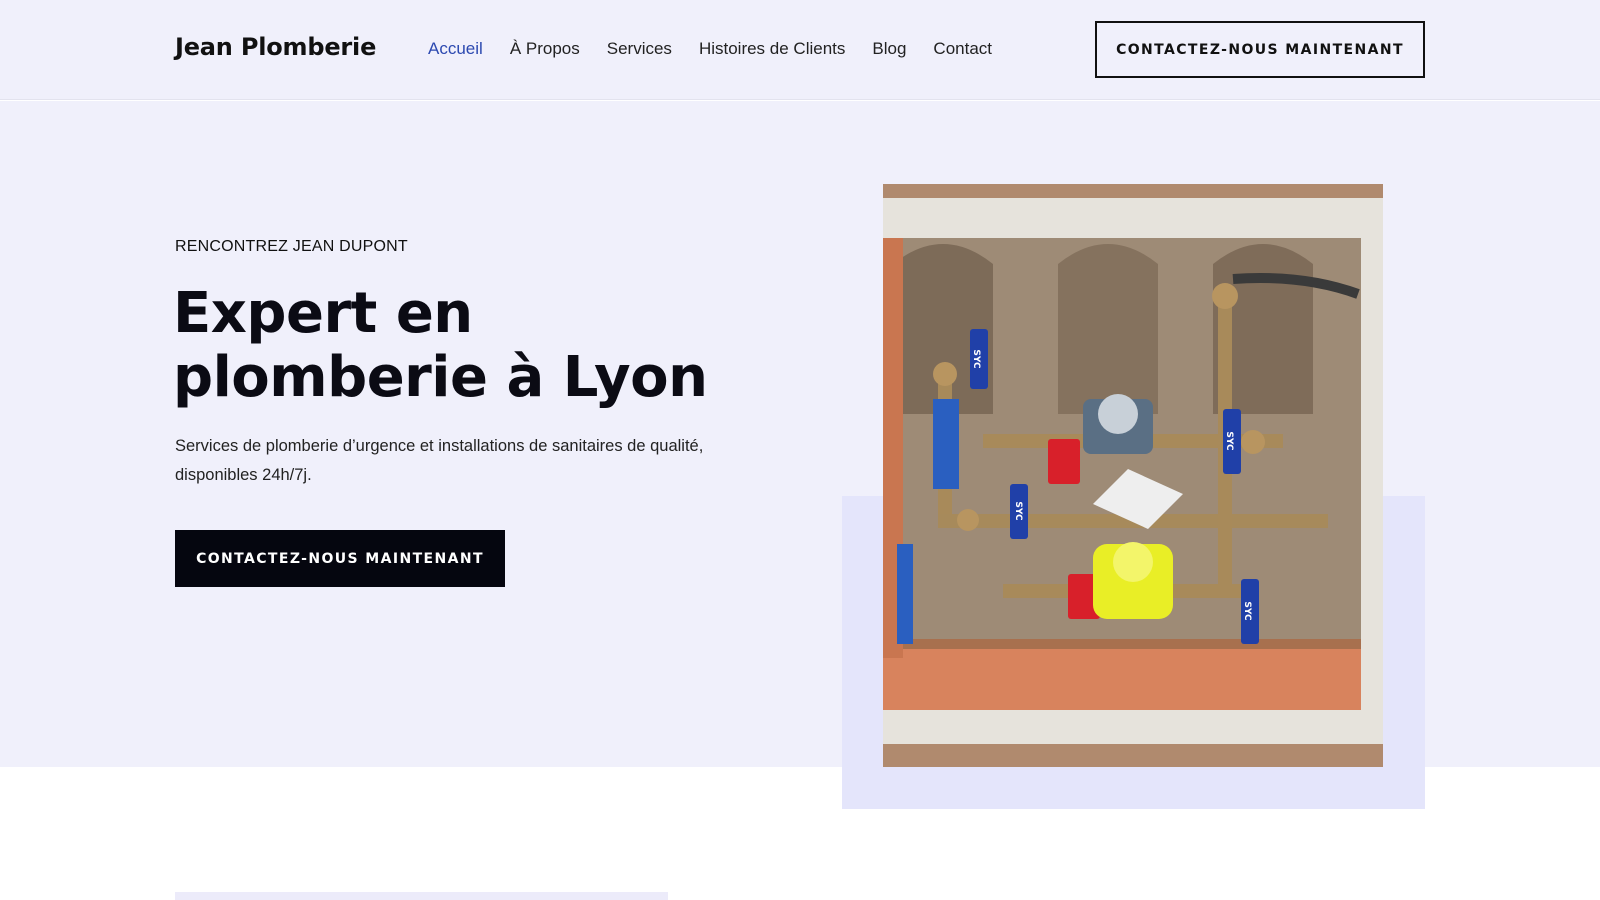 Image resolution: width=1600 pixels, height=900 pixels. What do you see at coordinates (1260, 49) in the screenshot?
I see `header-contact-button: CONTACTEZ-NOUS MAINTENANT` at bounding box center [1260, 49].